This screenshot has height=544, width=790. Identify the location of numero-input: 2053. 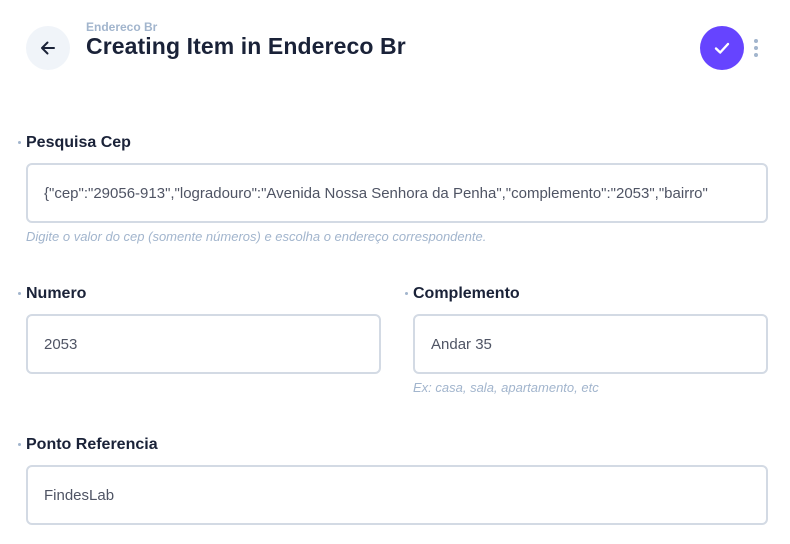
(203, 344).